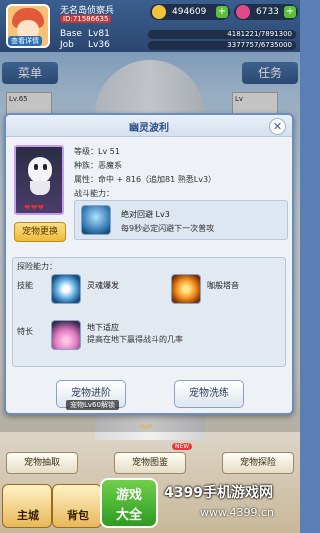 This screenshot has width=320, height=533. What do you see at coordinates (96, 220) in the screenshot?
I see `absolute-evasion-icon` at bounding box center [96, 220].